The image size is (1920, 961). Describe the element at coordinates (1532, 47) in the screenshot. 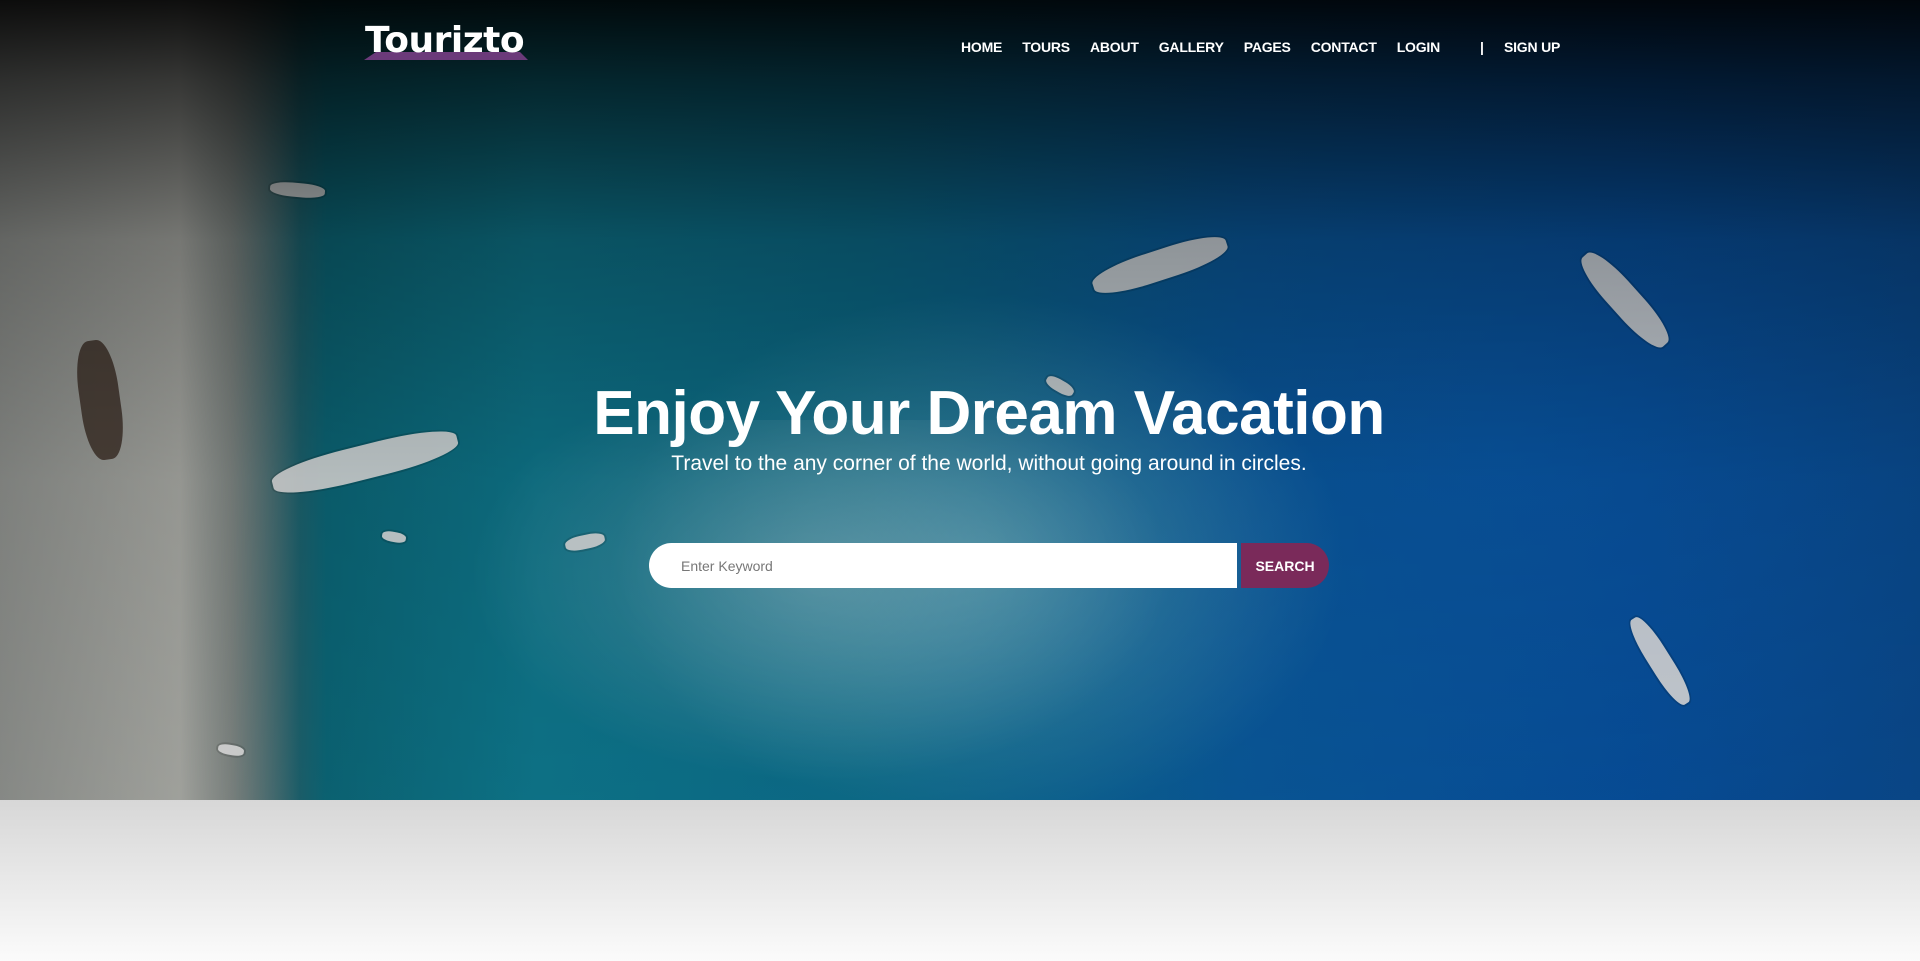

I see `nav-item-signup: SIGN UP` at that location.